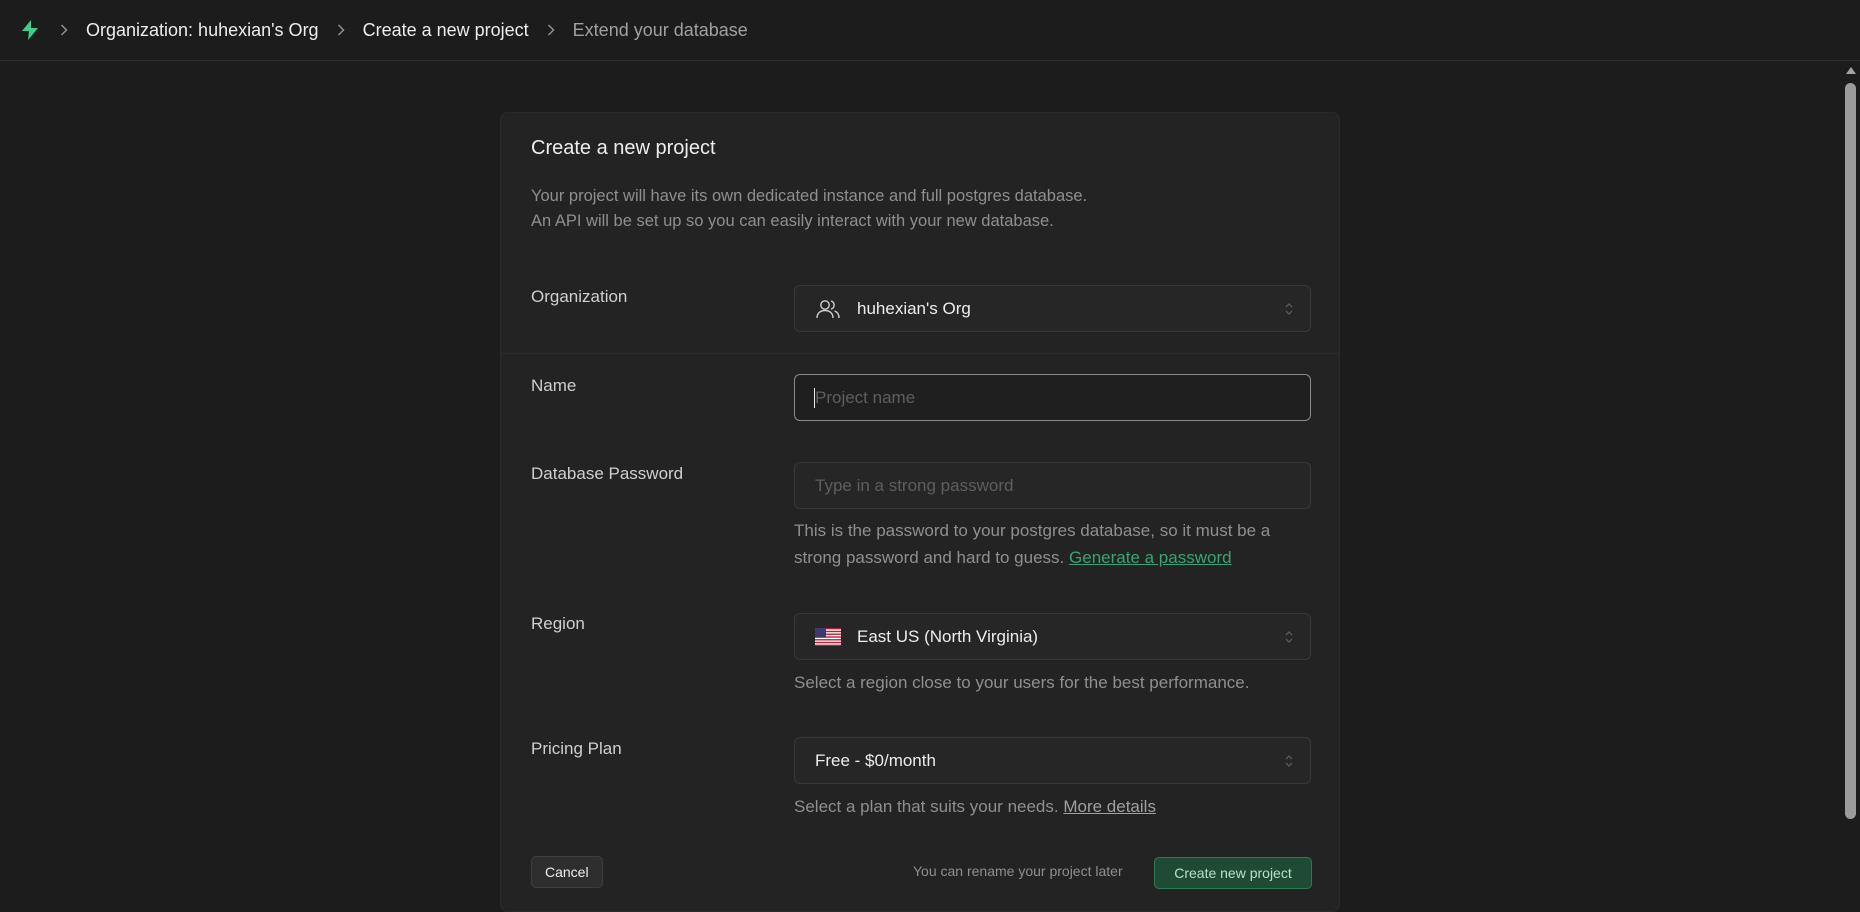  What do you see at coordinates (1018, 871) in the screenshot?
I see `rename-note: You can rename your project later` at bounding box center [1018, 871].